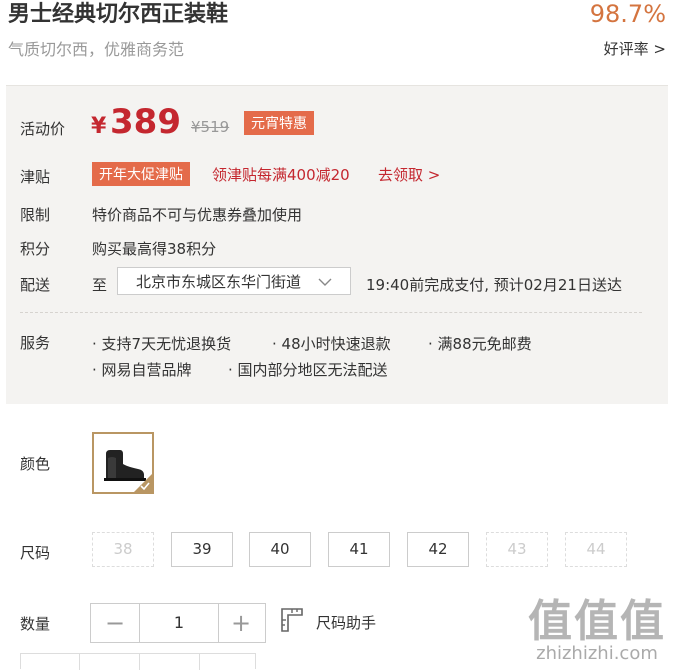 The image size is (674, 670). What do you see at coordinates (219, 282) in the screenshot?
I see `address-text: 北京市东城区东华门街道` at bounding box center [219, 282].